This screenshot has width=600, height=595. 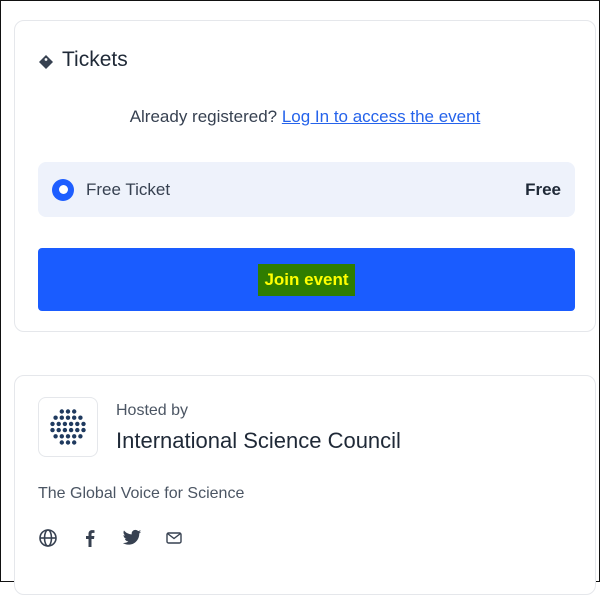 I want to click on host-logo, so click(x=68, y=427).